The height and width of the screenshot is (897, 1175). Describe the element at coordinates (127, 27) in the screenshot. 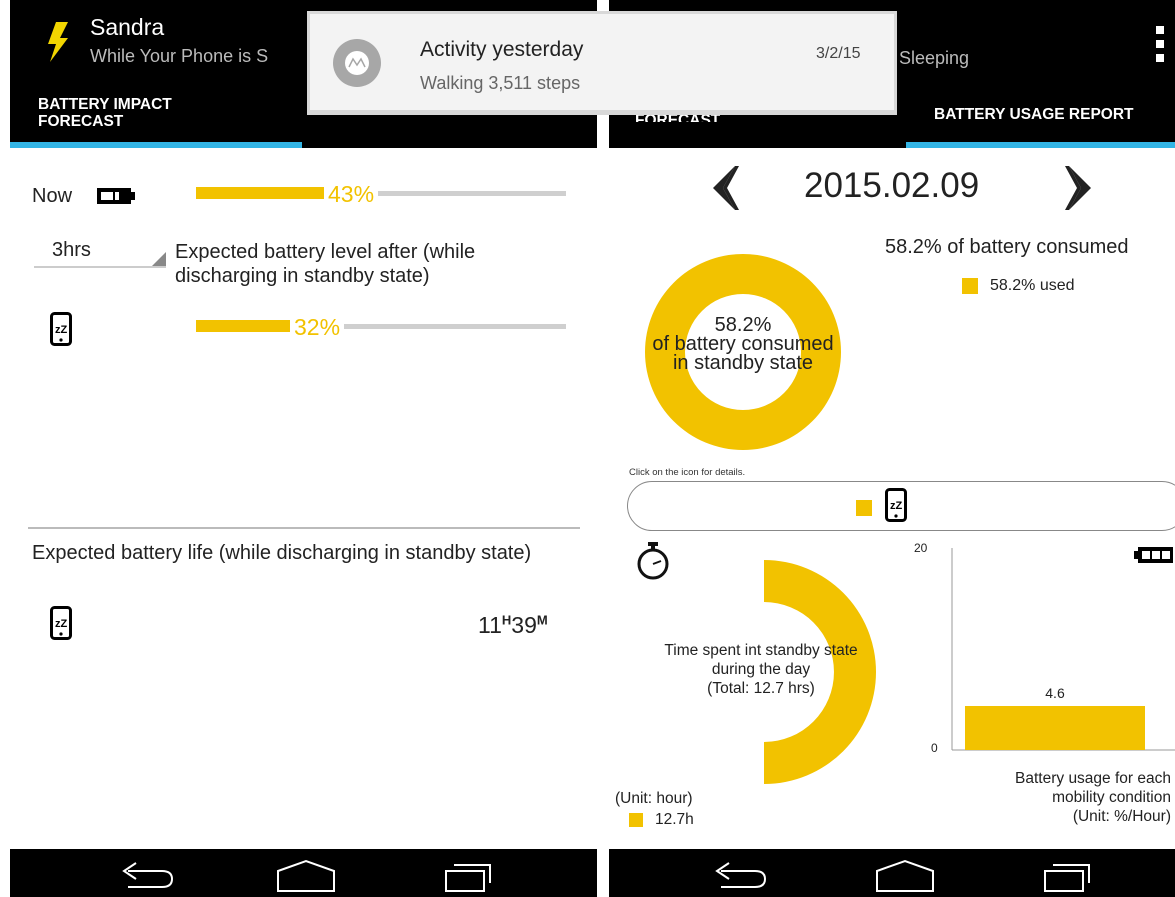

I see `notification-title: Sandra` at that location.